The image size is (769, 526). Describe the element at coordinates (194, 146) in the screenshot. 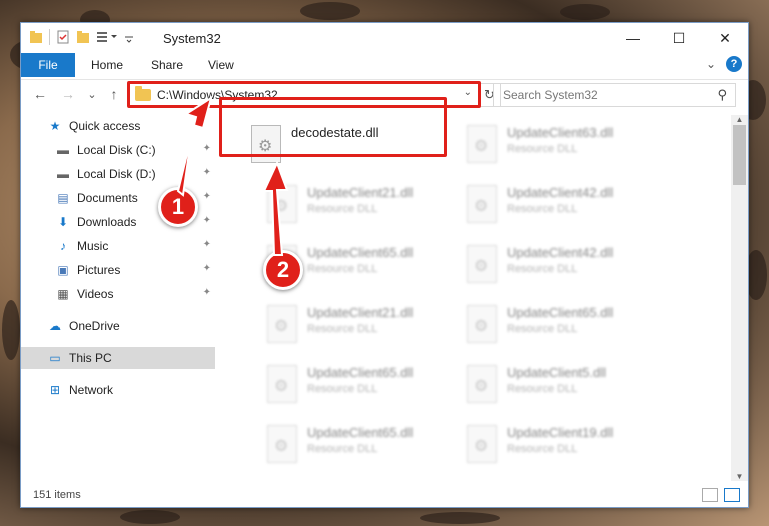

I see `arrow-to-address-icon` at that location.